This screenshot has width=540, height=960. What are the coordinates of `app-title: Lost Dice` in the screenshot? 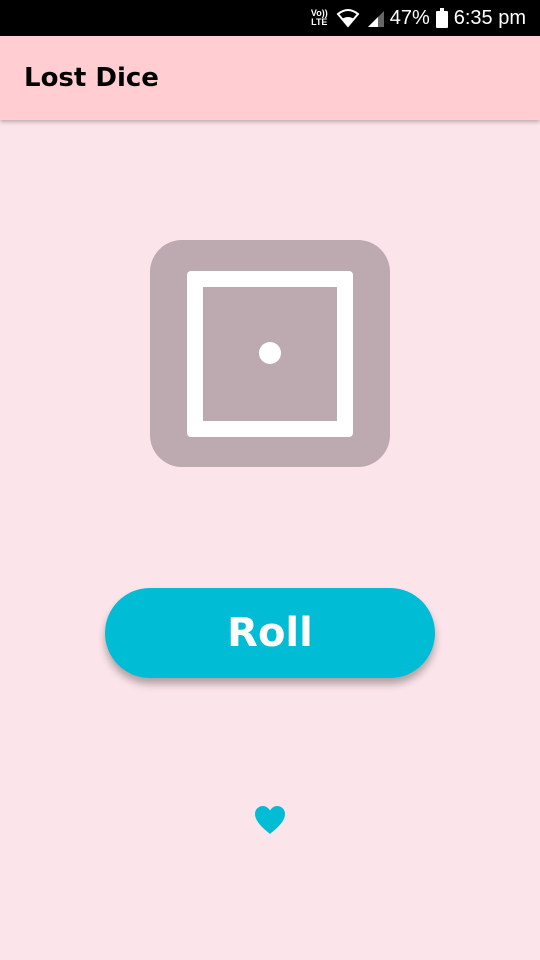 It's located at (91, 78).